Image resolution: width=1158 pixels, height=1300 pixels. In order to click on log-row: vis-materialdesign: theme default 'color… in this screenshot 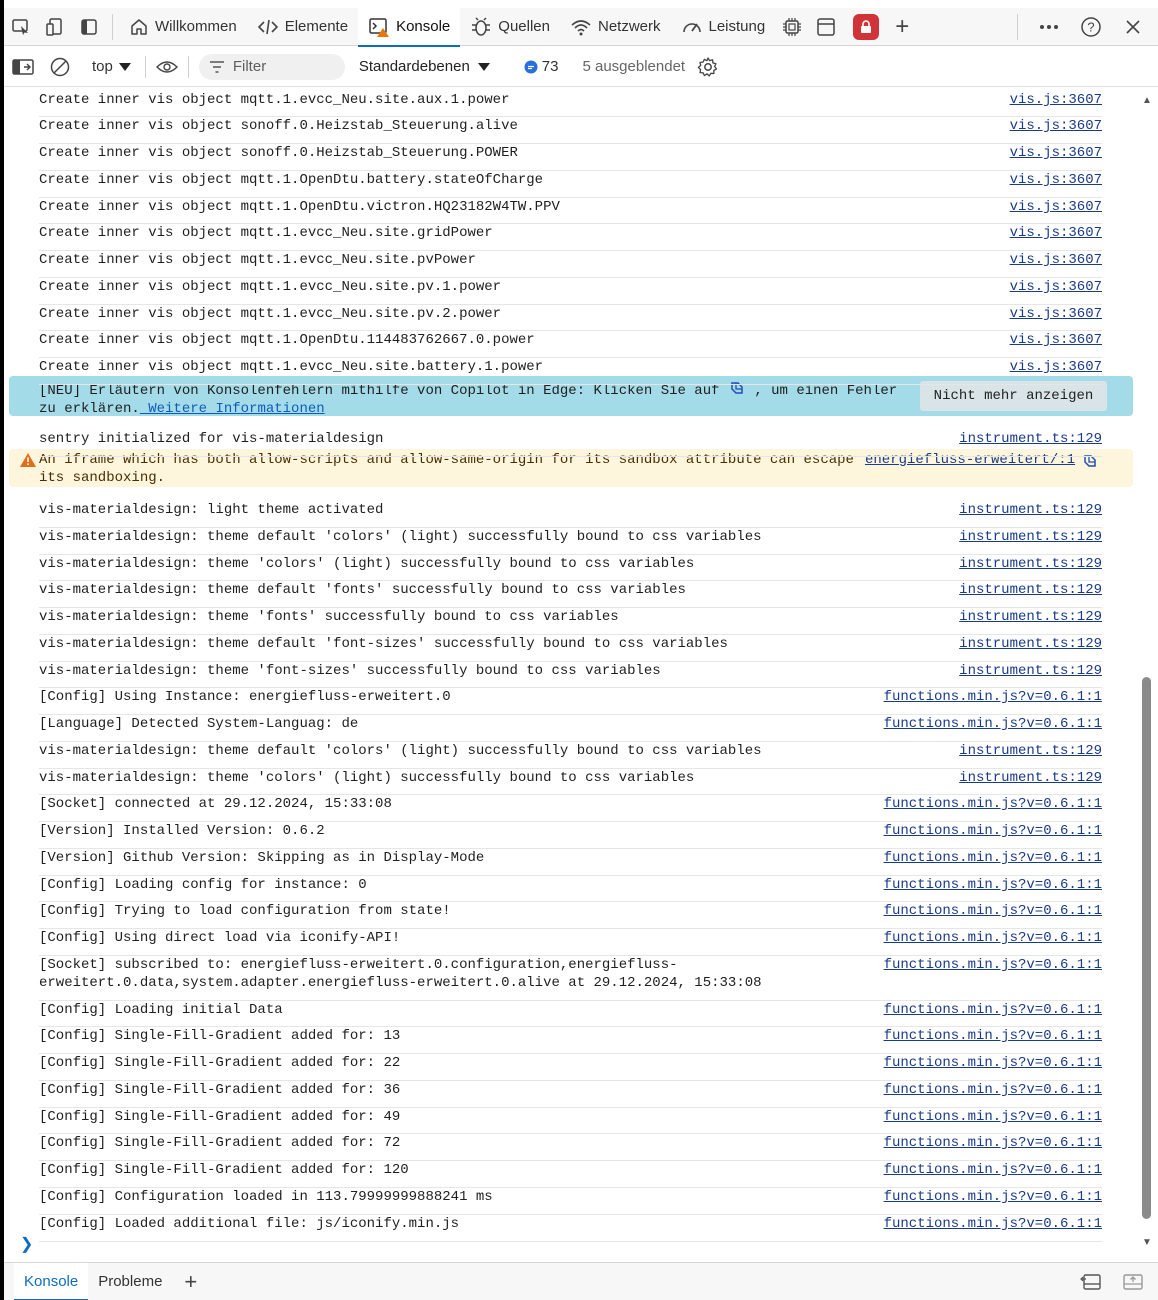, I will do `click(570, 755)`.